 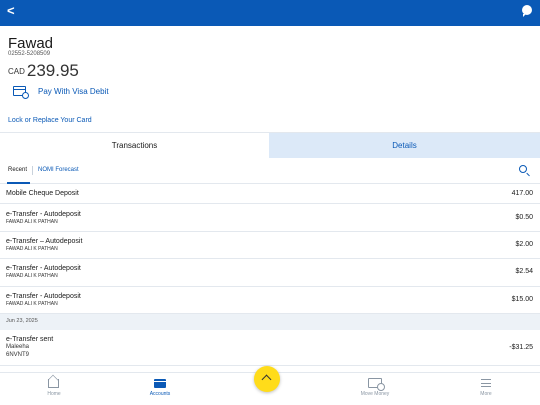 I want to click on balance-amount: 239.95, so click(x=52, y=70).